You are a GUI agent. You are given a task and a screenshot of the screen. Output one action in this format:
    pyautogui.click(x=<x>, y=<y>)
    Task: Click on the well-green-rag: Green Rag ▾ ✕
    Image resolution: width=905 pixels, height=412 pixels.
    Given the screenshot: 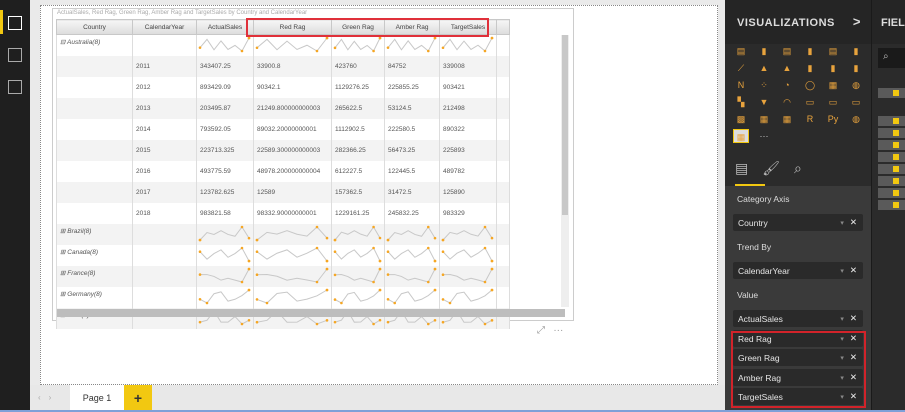 What is the action you would take?
    pyautogui.click(x=798, y=357)
    